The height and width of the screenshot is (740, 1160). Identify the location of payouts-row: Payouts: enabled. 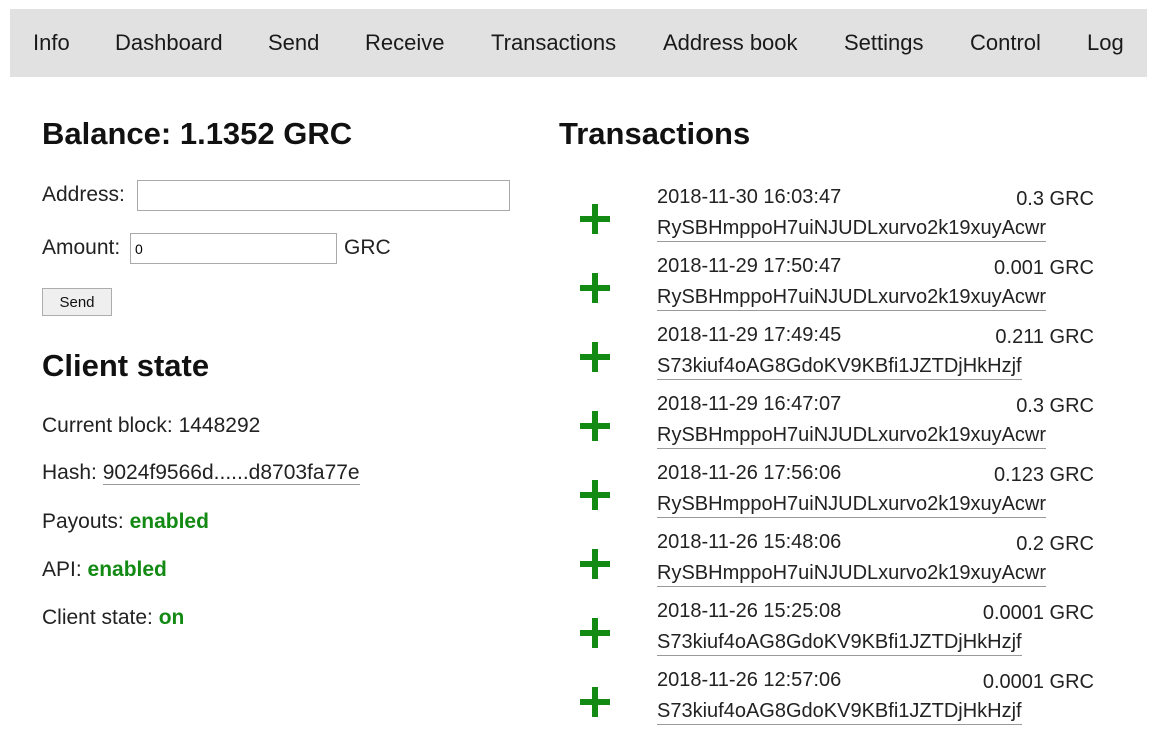
(125, 522).